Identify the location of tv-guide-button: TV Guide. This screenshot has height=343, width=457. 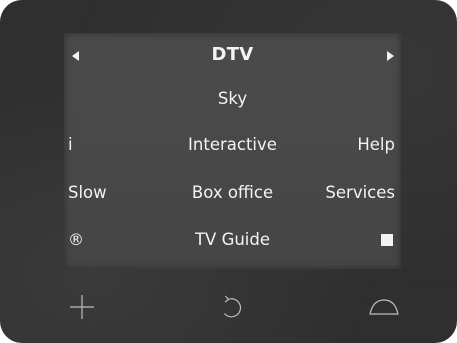
(232, 240).